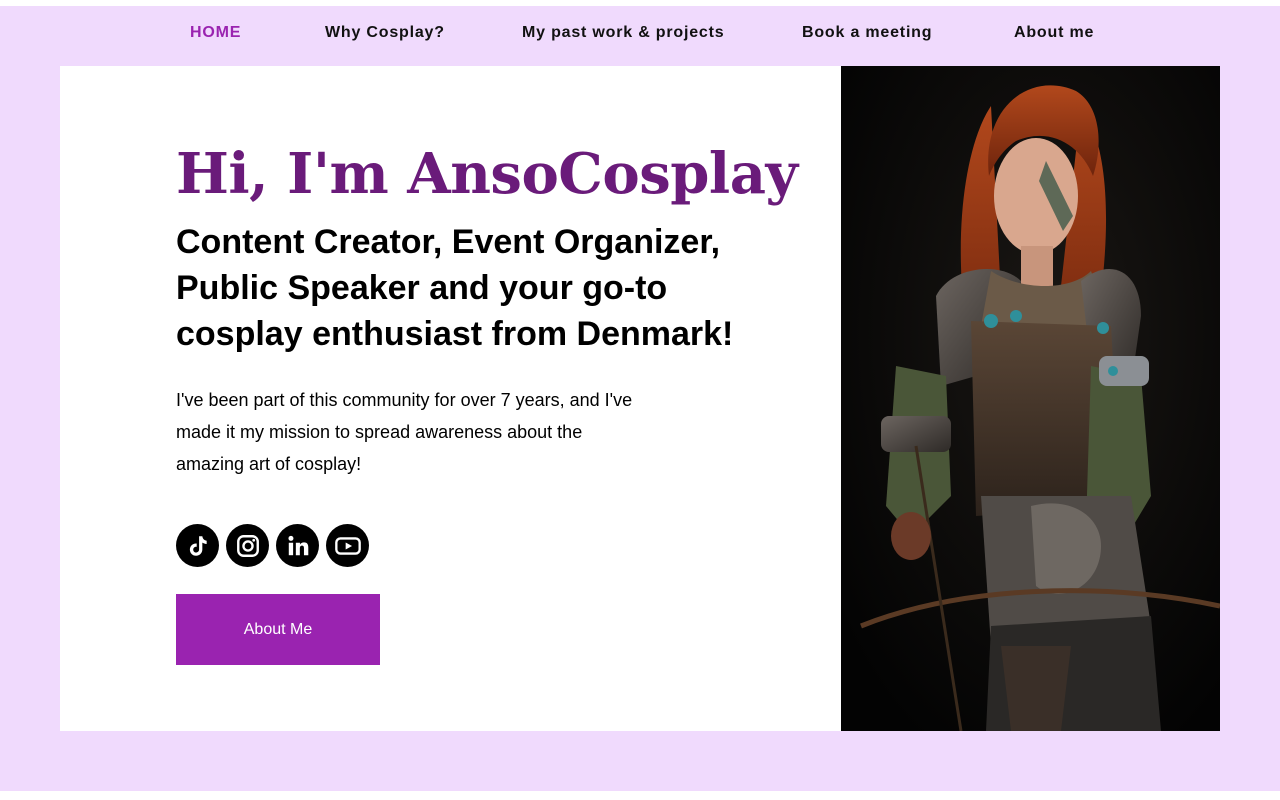 The width and height of the screenshot is (1280, 800). What do you see at coordinates (247, 545) in the screenshot?
I see `instagram-icon` at bounding box center [247, 545].